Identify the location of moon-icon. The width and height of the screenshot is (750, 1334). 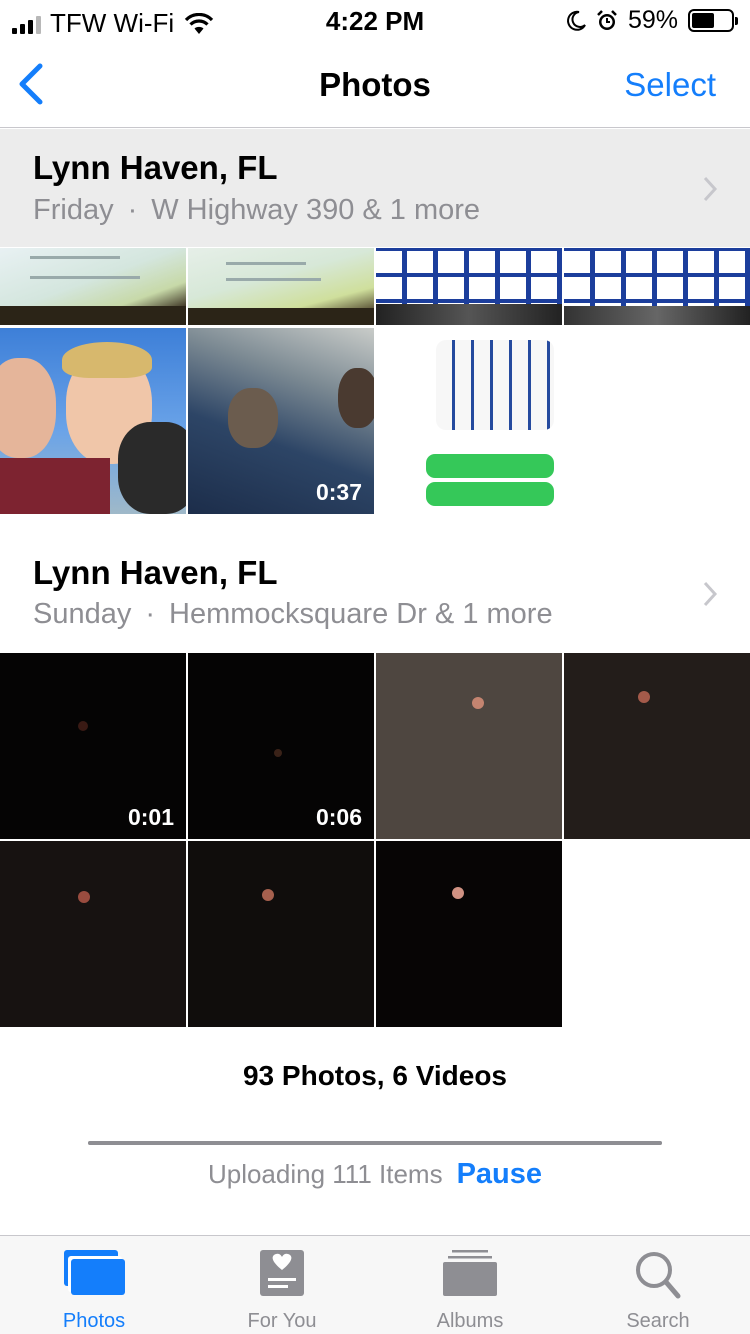
(576, 20).